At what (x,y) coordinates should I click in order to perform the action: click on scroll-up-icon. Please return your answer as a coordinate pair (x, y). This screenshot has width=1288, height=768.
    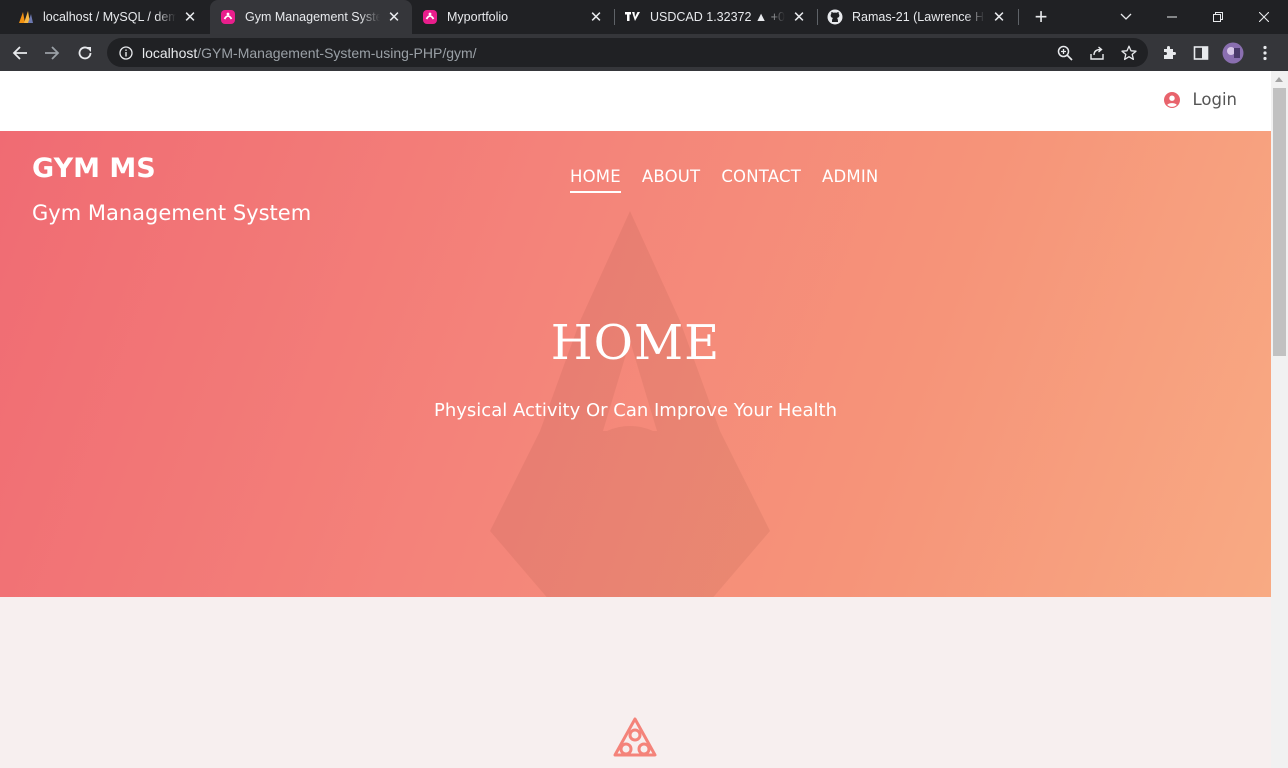
    Looking at the image, I should click on (1279, 79).